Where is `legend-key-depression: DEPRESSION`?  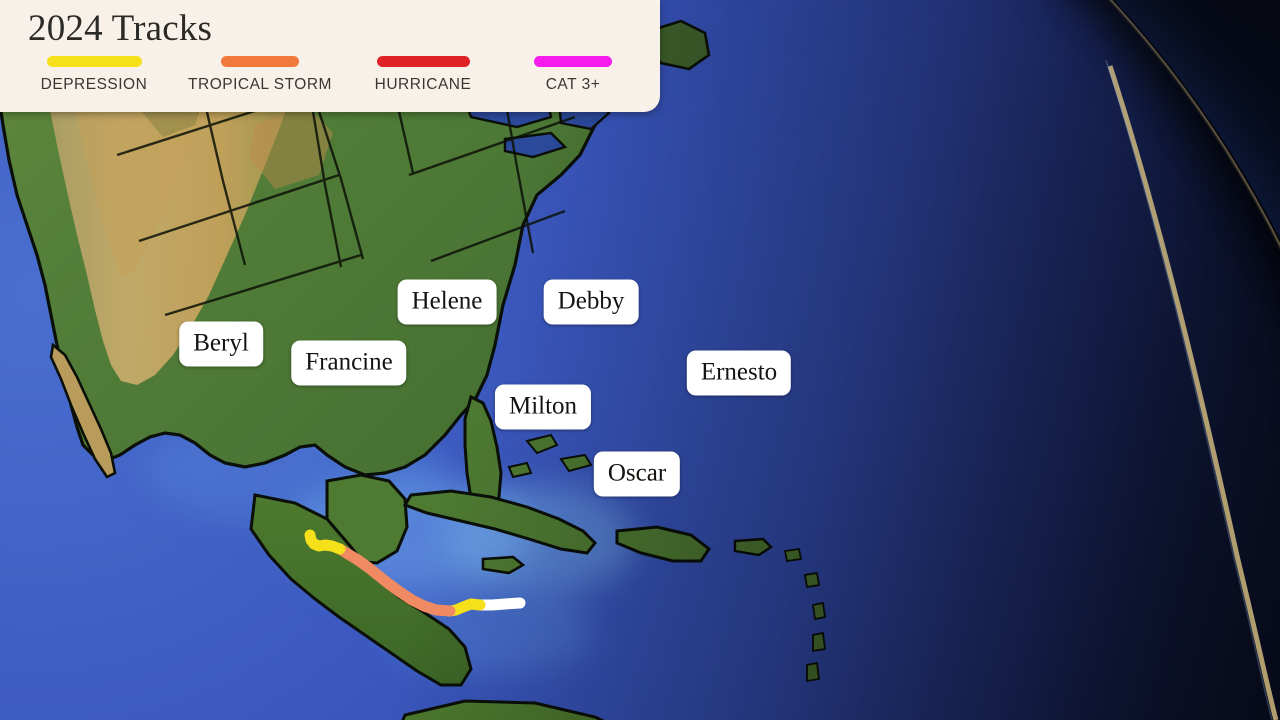
legend-key-depression: DEPRESSION is located at coordinates (94, 75).